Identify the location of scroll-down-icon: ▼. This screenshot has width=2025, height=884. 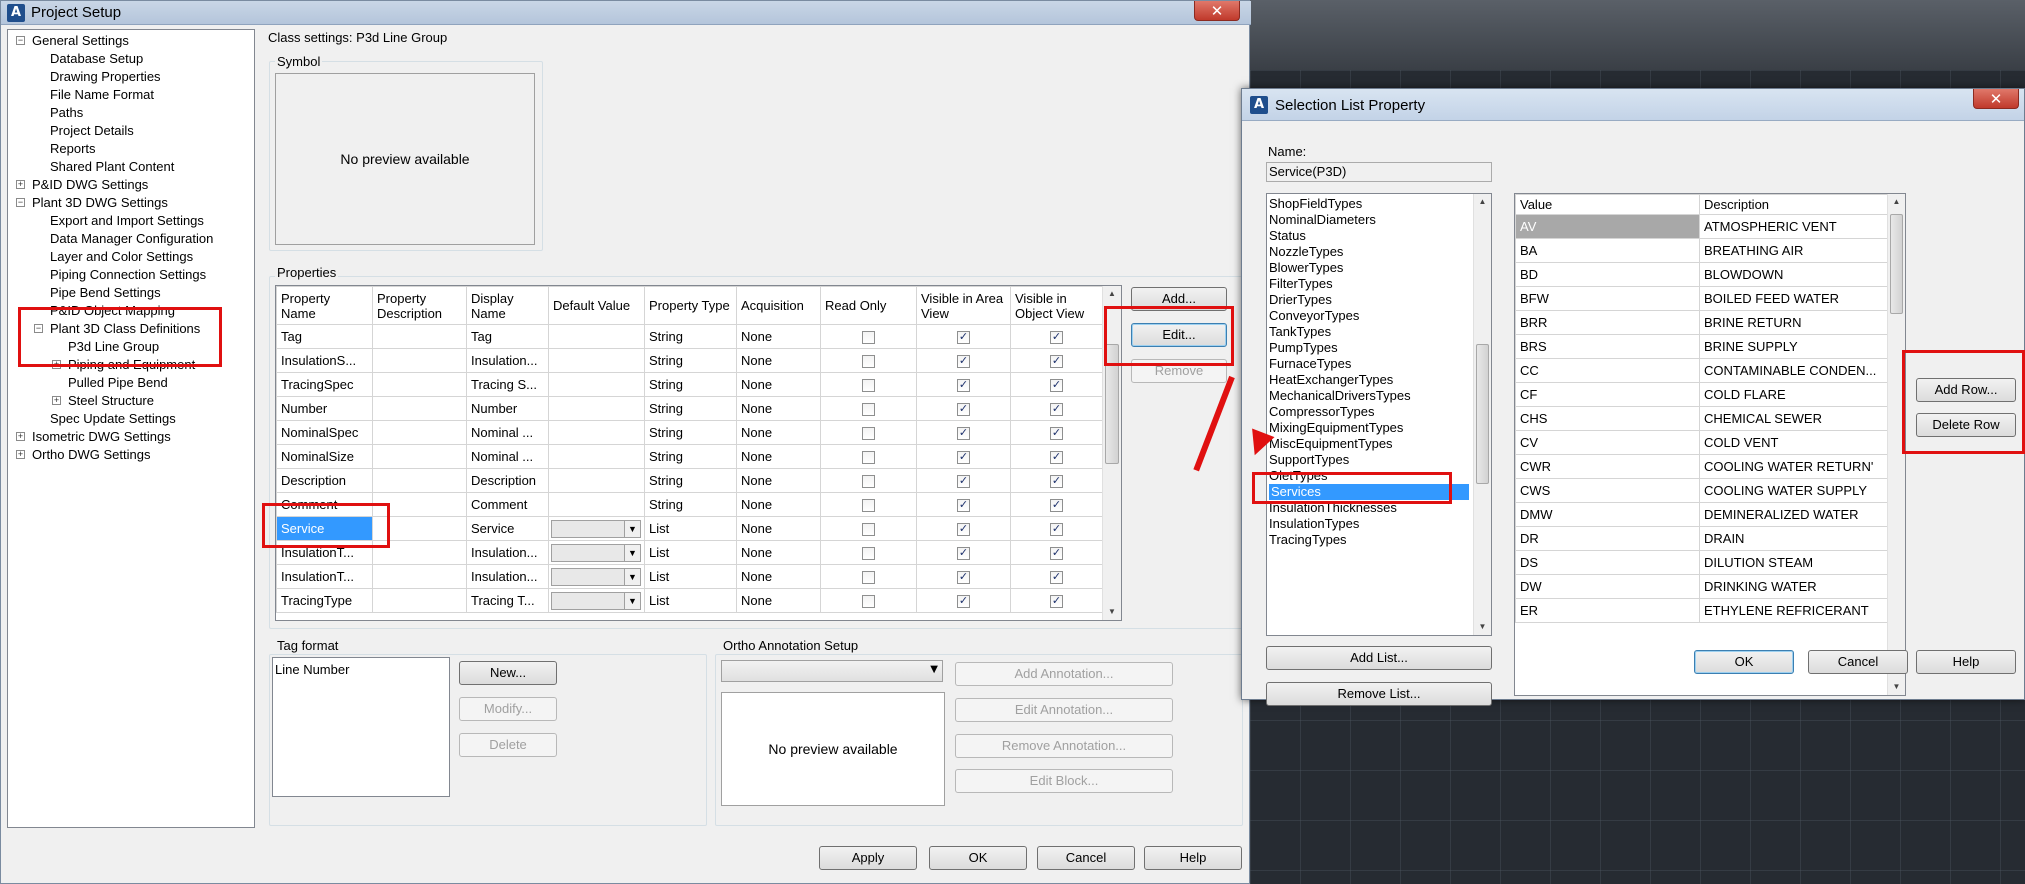
(1896, 687).